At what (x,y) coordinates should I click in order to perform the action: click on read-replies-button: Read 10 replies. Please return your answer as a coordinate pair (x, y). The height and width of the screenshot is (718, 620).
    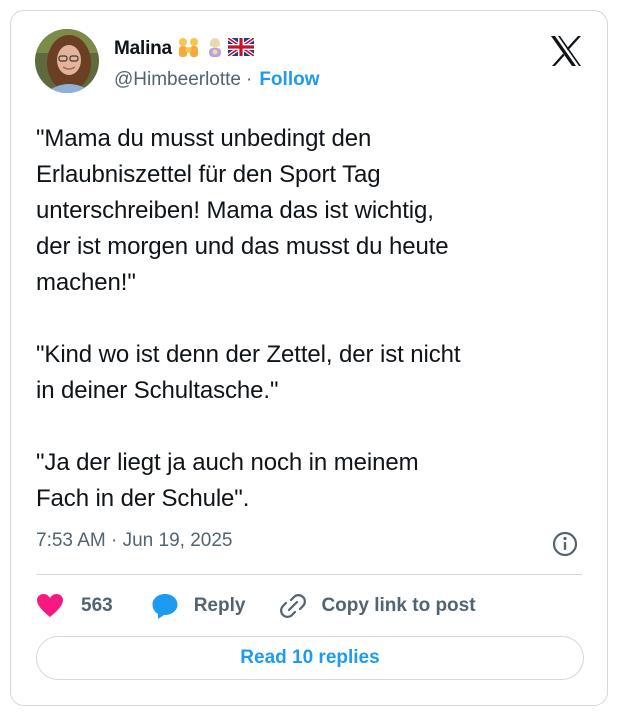
    Looking at the image, I should click on (310, 658).